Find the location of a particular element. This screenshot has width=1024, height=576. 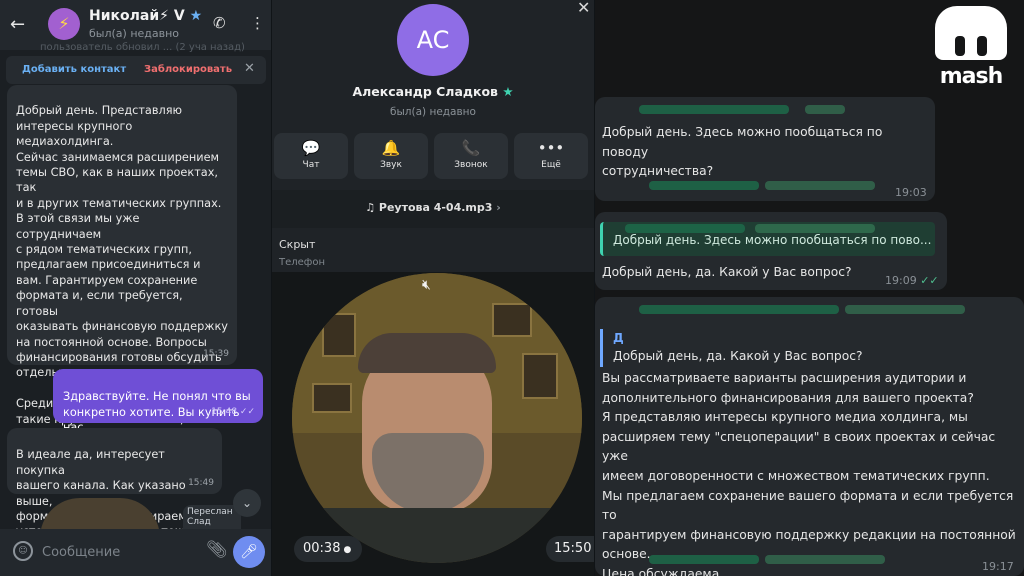

microphone-button: 🎤︎ is located at coordinates (249, 552).